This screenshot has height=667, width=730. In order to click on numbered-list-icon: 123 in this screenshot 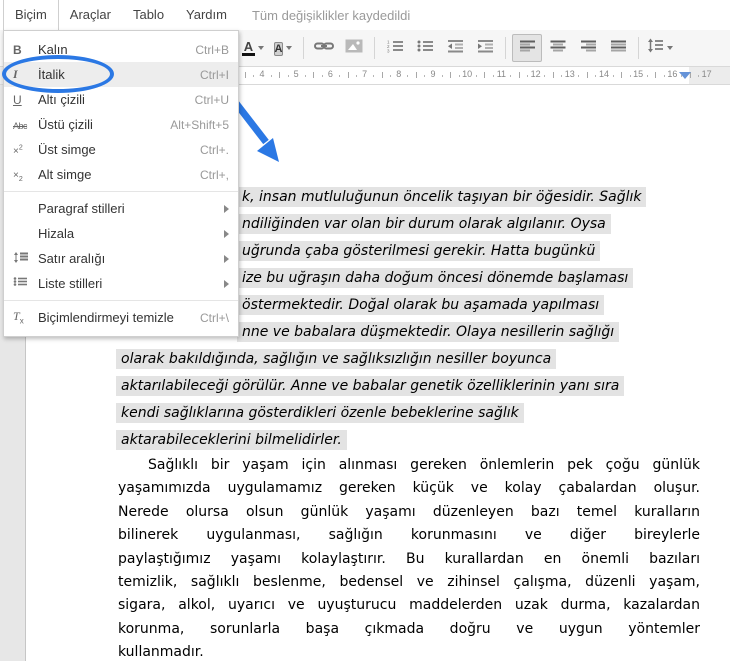, I will do `click(395, 48)`.